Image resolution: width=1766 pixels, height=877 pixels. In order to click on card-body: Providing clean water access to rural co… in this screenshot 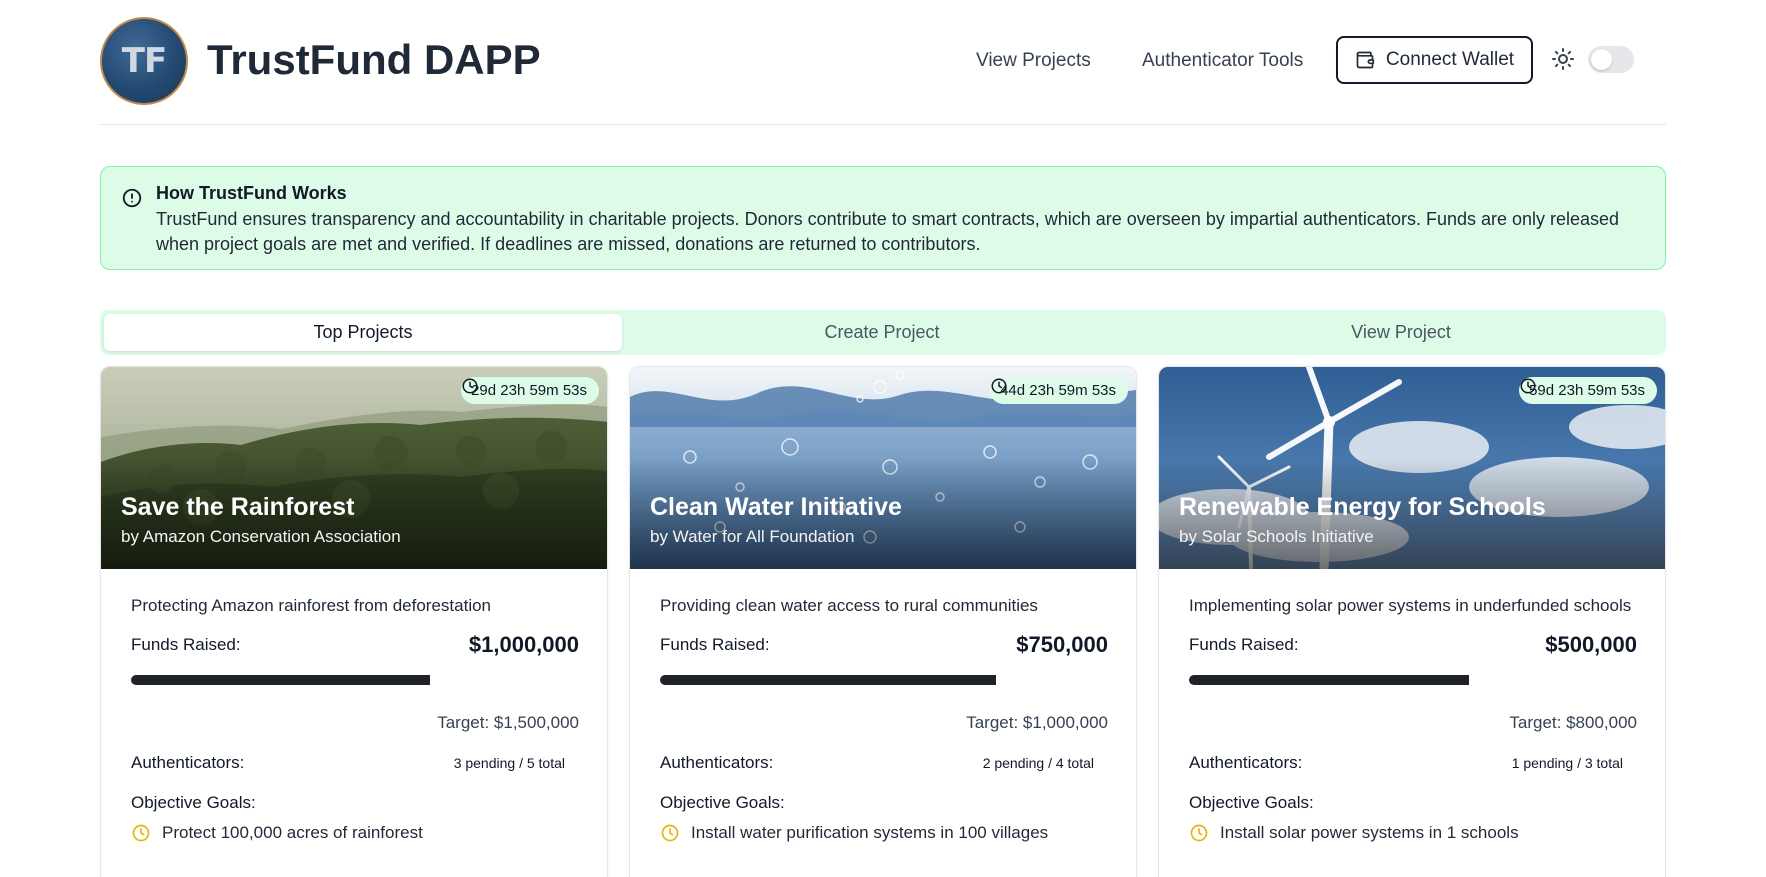, I will do `click(884, 718)`.